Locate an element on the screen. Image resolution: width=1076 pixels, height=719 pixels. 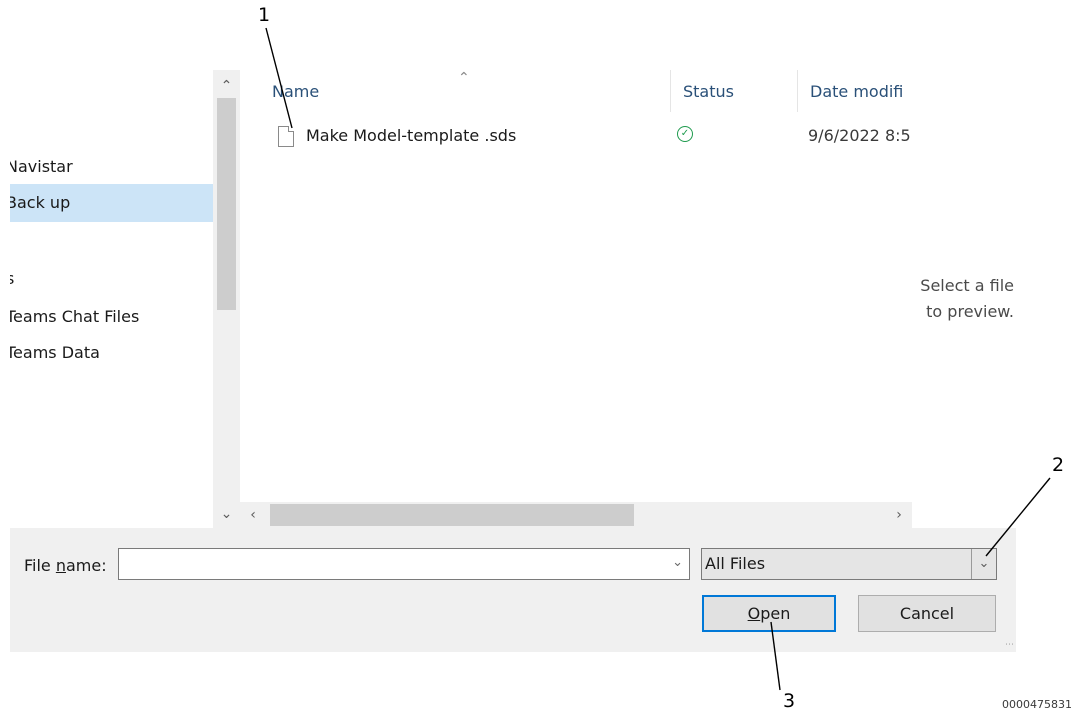
figure-code: 0000475831 is located at coordinates (1037, 704).